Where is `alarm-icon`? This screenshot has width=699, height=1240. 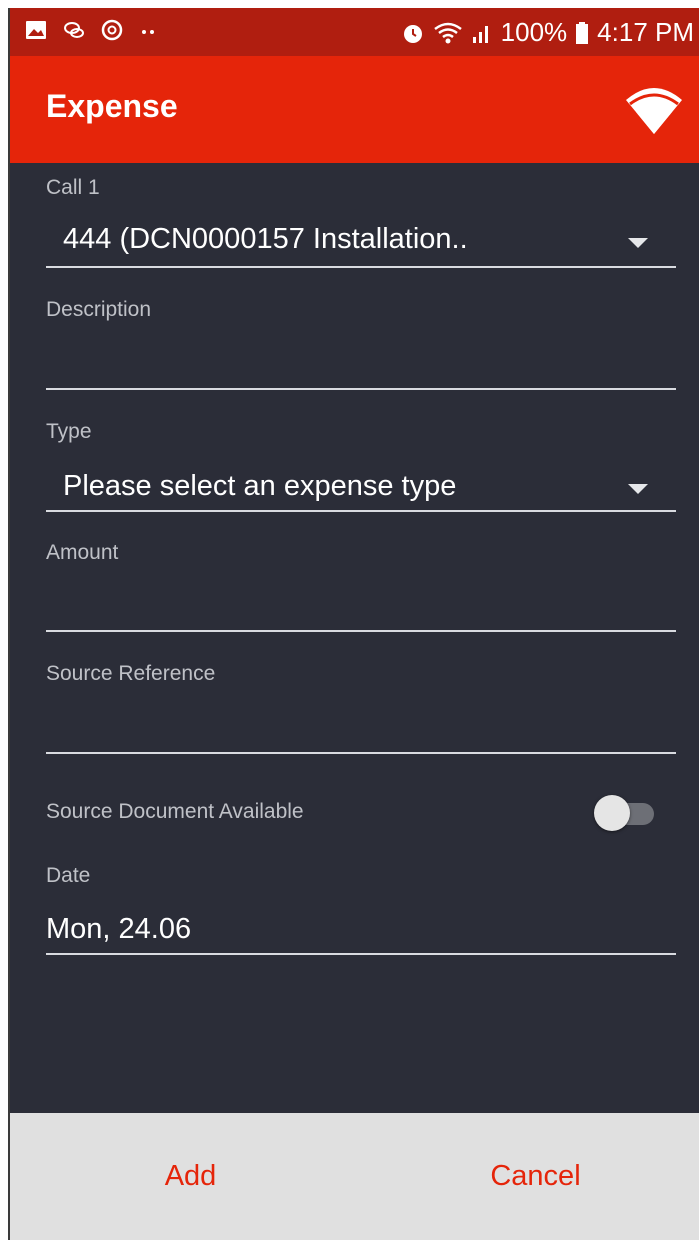
alarm-icon is located at coordinates (412, 33).